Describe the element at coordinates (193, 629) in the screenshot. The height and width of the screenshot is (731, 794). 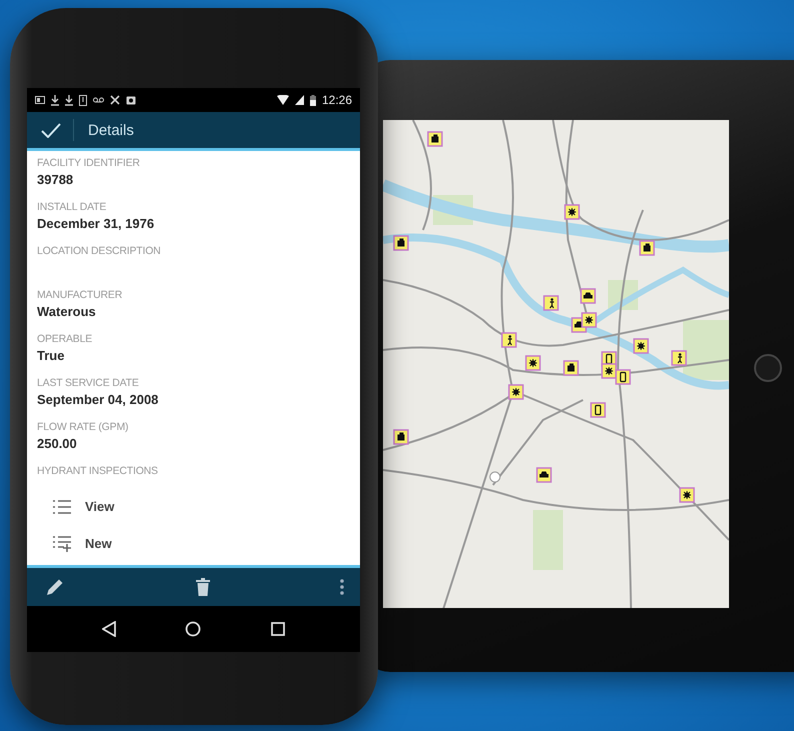
I see `home-icon` at that location.